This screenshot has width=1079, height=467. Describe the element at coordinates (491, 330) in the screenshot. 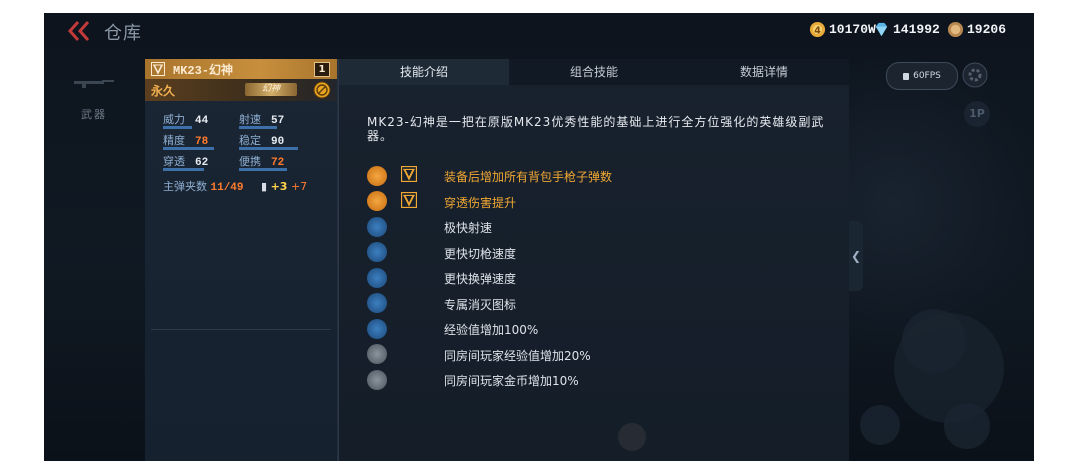

I see `perk-text: 经验值增加100%` at that location.